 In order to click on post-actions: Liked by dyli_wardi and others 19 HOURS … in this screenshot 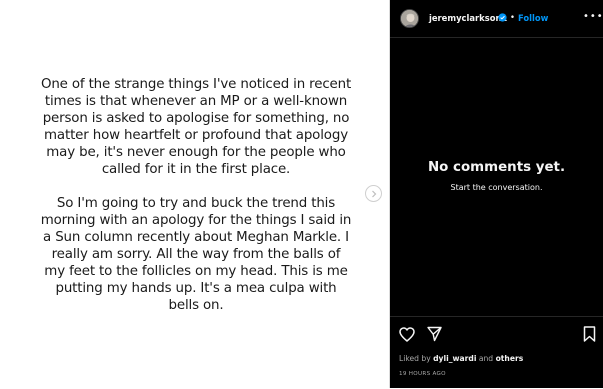, I will do `click(496, 352)`.